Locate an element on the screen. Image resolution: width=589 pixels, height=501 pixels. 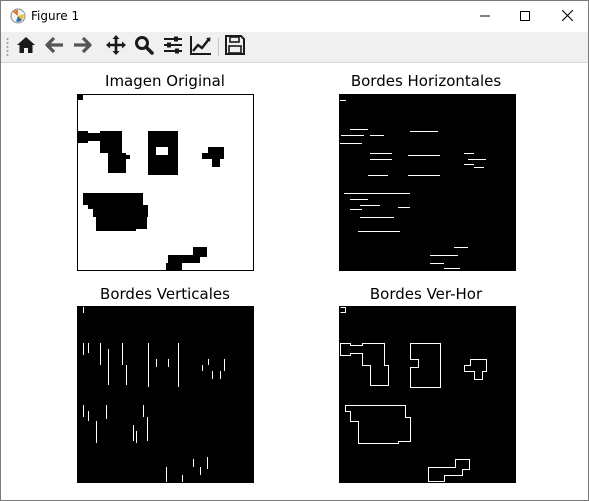
maximize-button is located at coordinates (525, 16).